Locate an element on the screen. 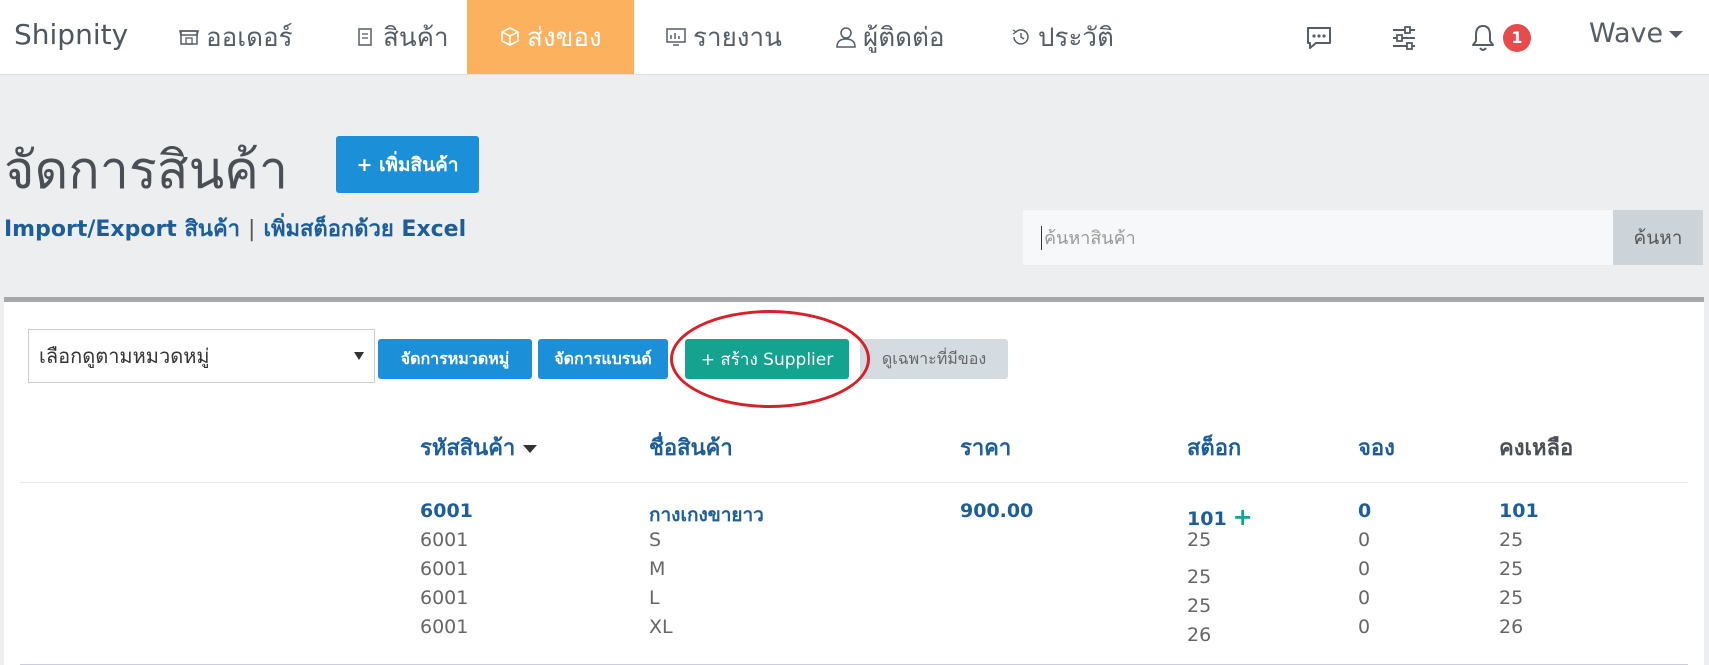 The image size is (1709, 665). nav-item-orders: ออเดอร์ is located at coordinates (235, 37).